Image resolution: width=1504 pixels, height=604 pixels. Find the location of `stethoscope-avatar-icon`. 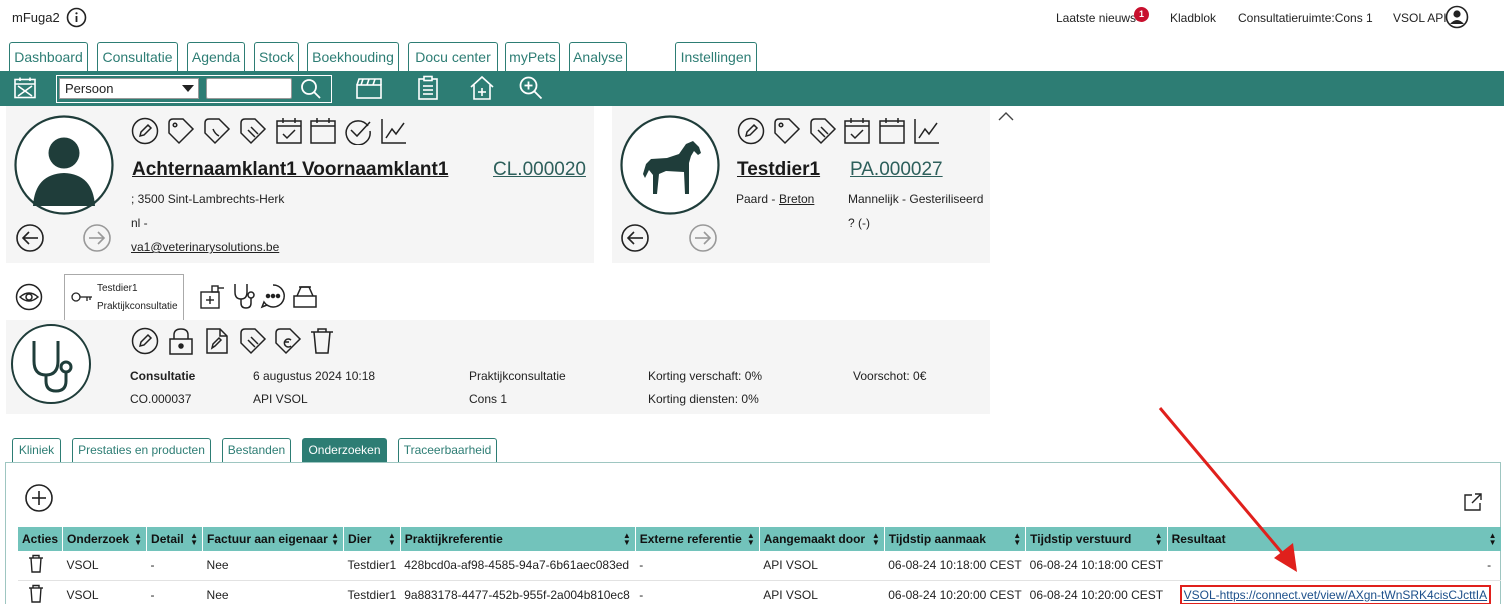

stethoscope-avatar-icon is located at coordinates (51, 364).